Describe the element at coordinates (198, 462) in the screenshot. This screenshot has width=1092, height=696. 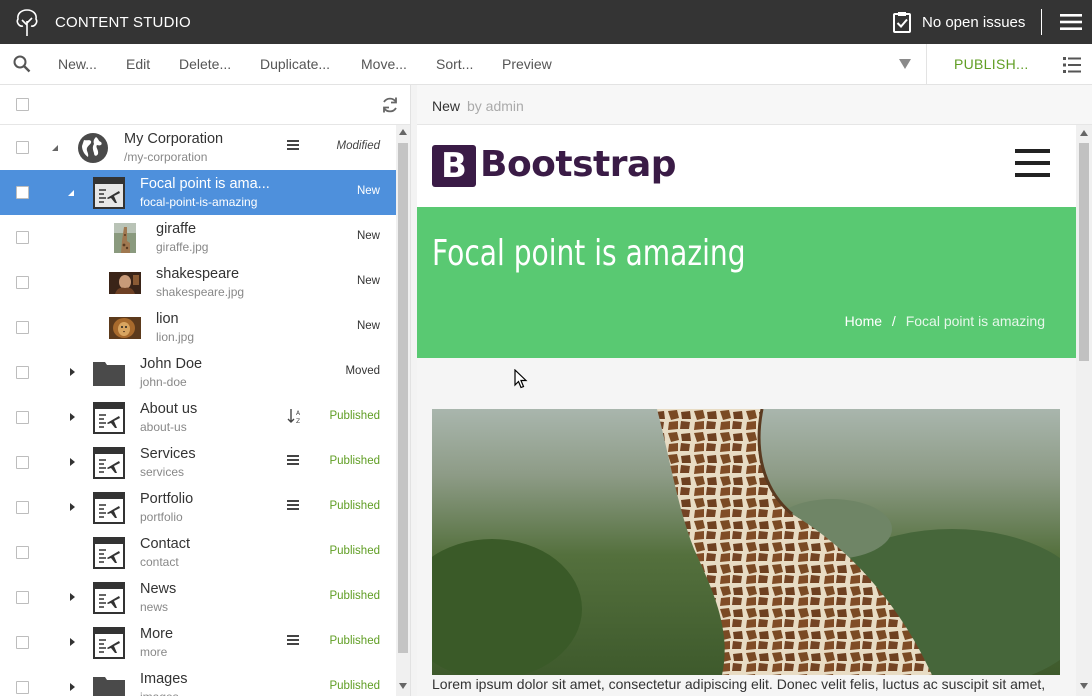
I see `tree-row-services: Services services Published` at that location.